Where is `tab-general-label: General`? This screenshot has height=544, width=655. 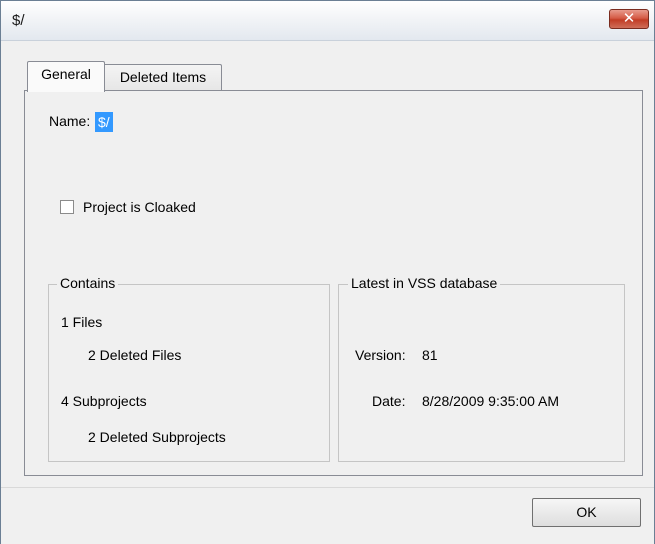 tab-general-label: General is located at coordinates (66, 74).